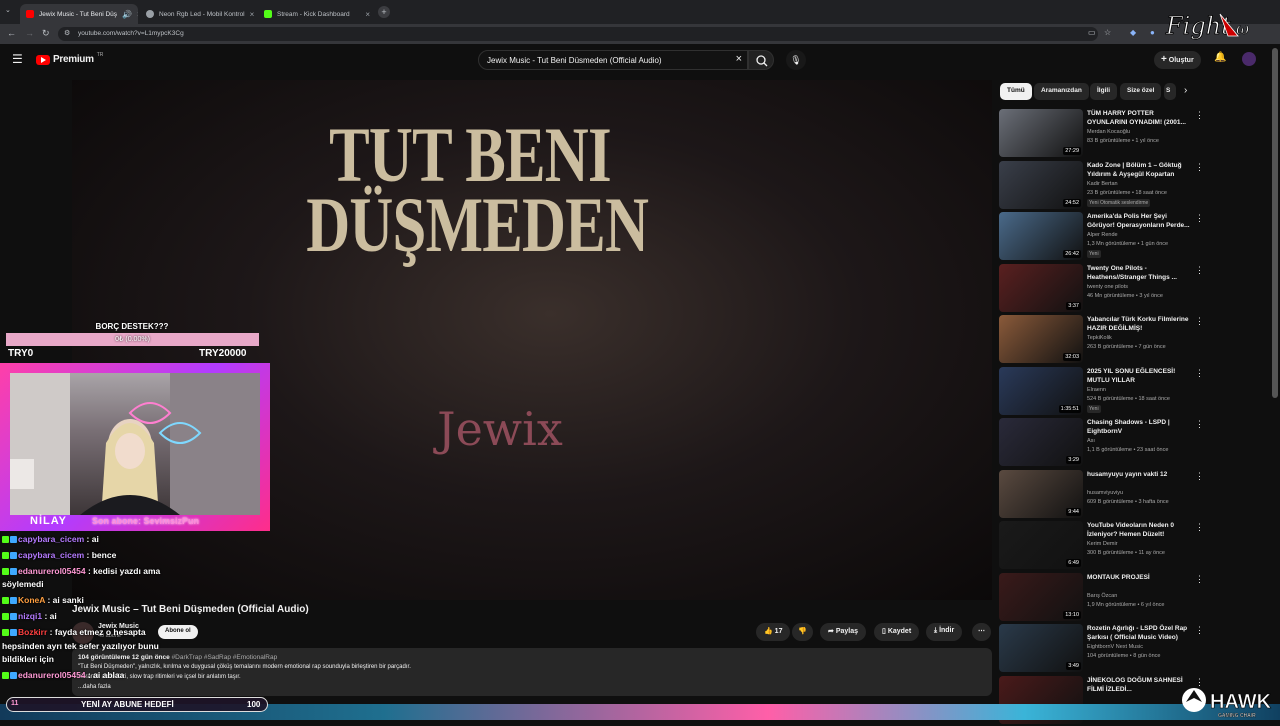 This screenshot has height=726, width=1280. I want to click on recommendation-channel: Elraenn, so click(1096, 390).